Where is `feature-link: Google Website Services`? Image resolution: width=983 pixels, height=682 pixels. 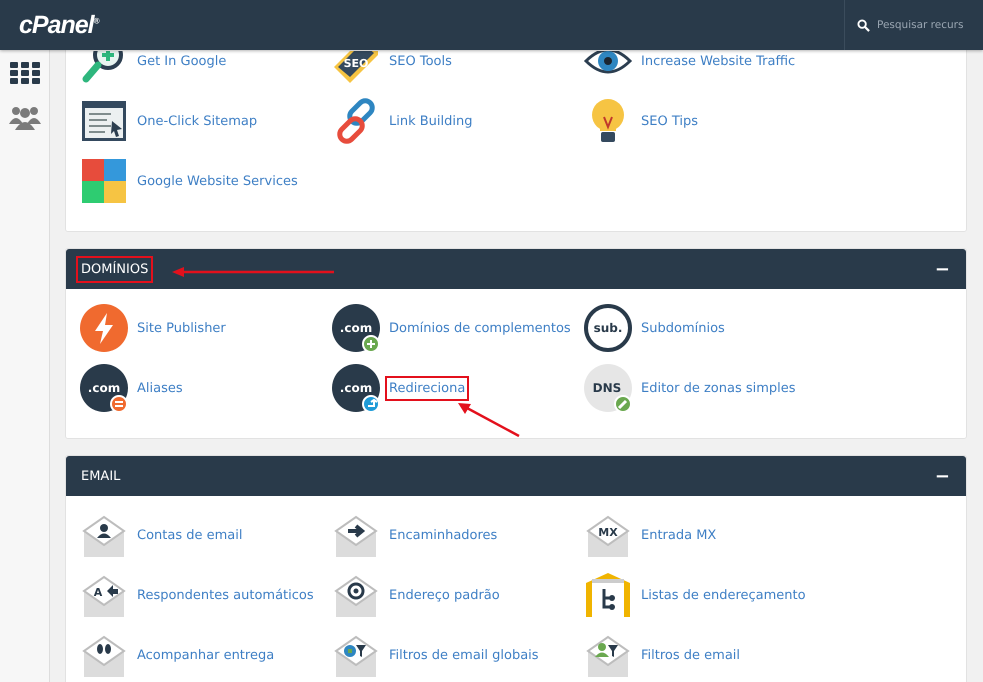
feature-link: Google Website Services is located at coordinates (217, 181).